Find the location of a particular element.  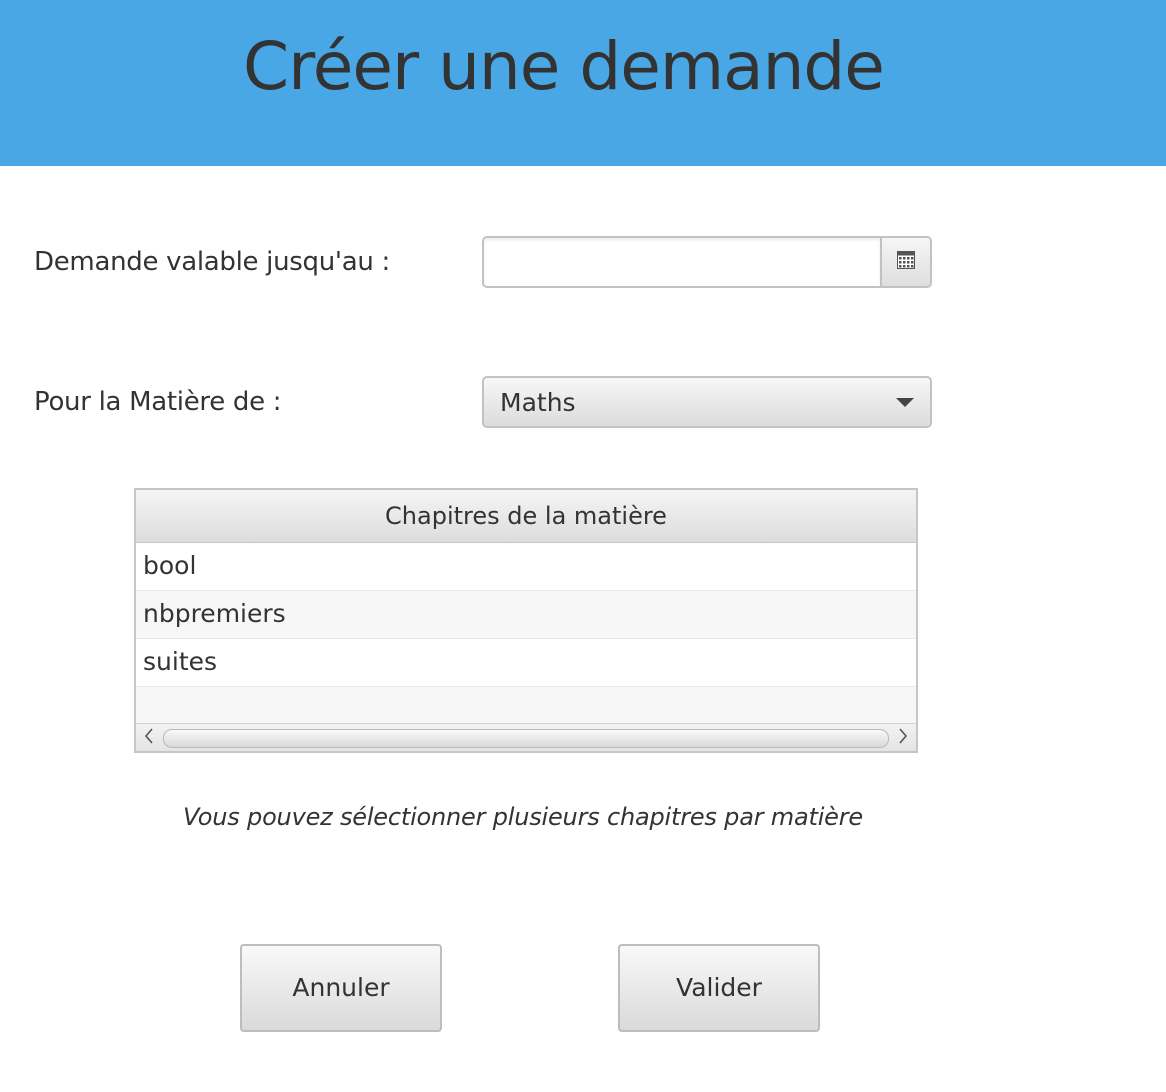

calendar-button is located at coordinates (905, 262).